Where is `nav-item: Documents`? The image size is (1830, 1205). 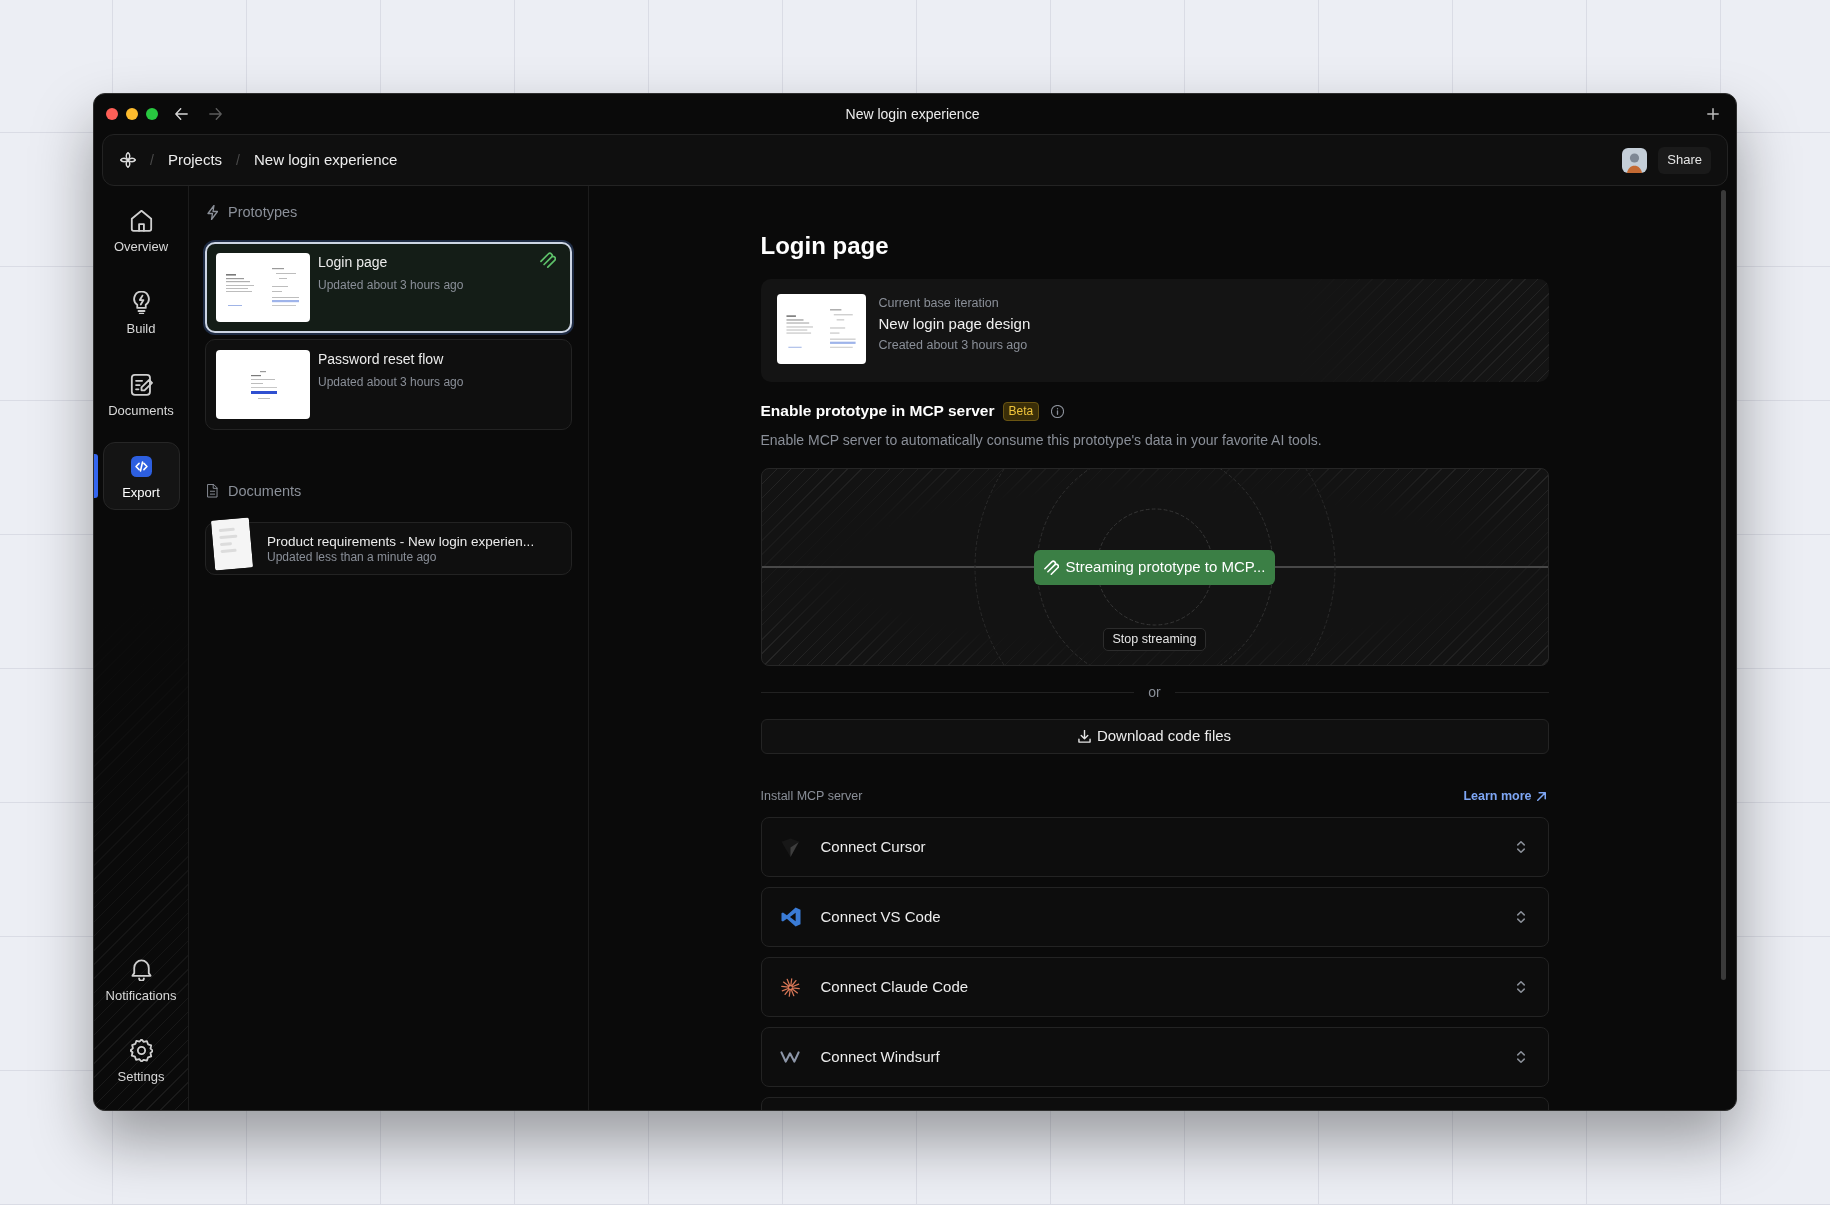 nav-item: Documents is located at coordinates (141, 394).